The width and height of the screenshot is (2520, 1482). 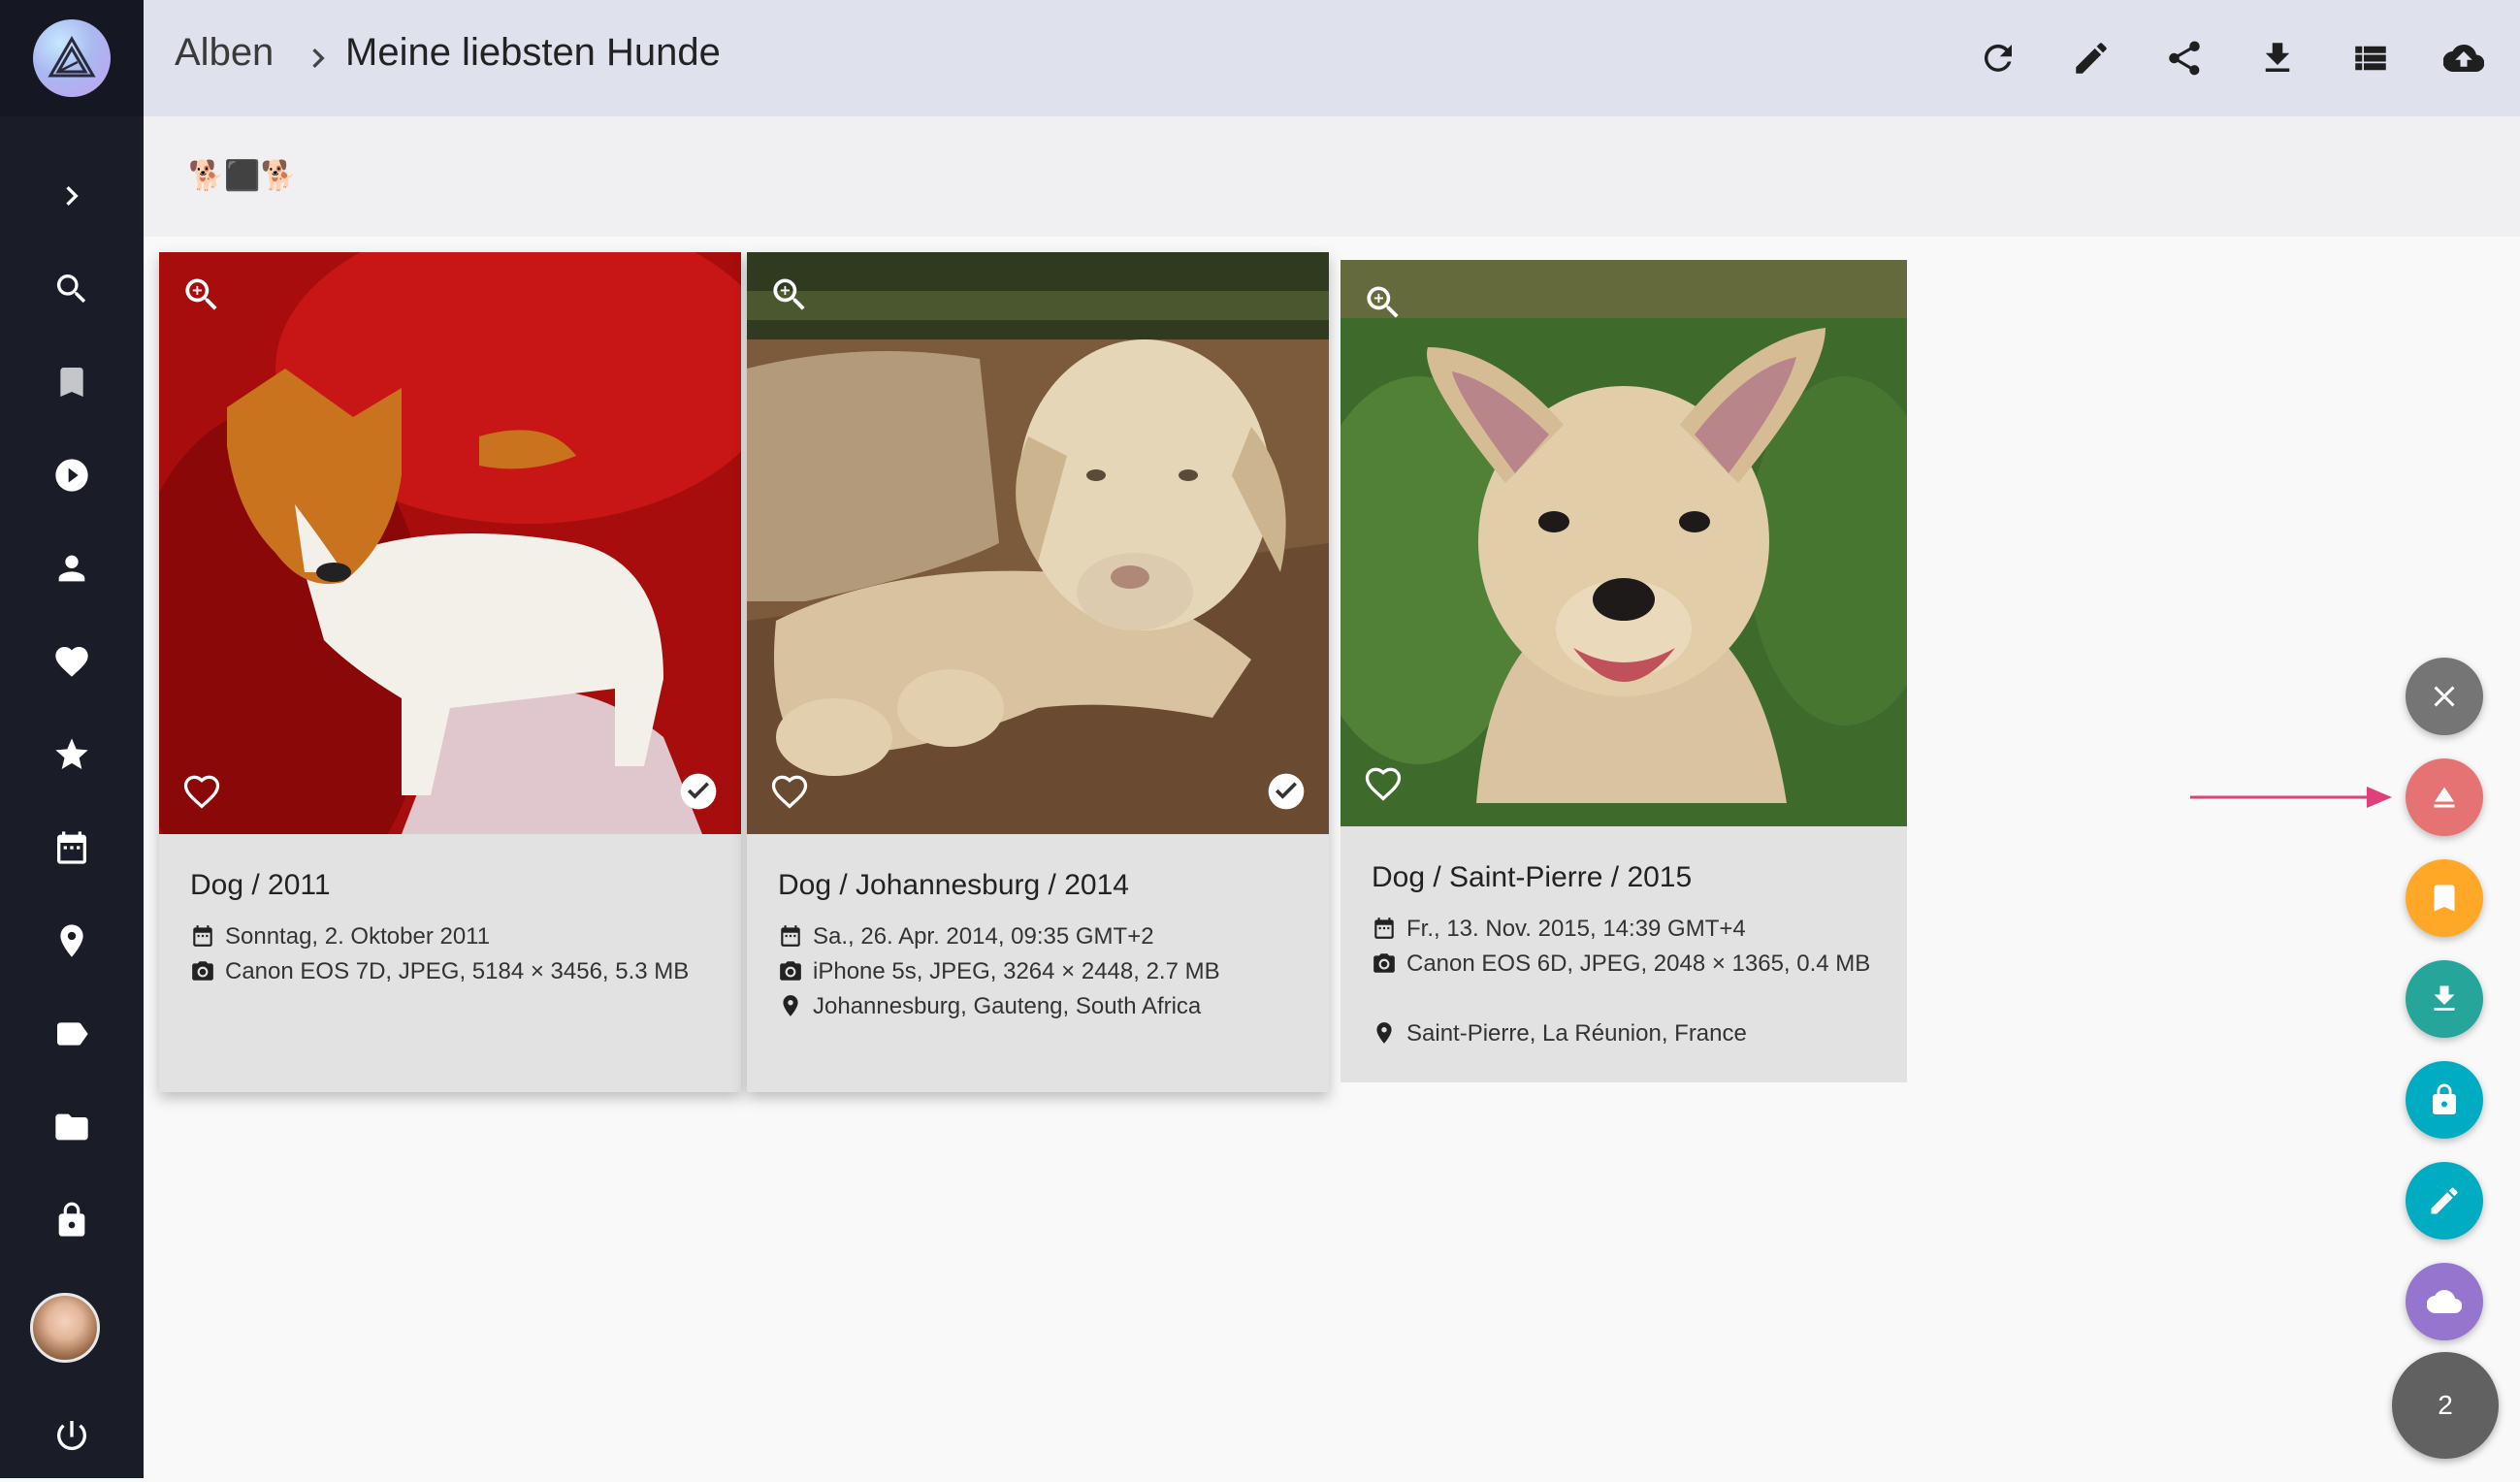 I want to click on sidebar-item-moments, so click(x=72, y=754).